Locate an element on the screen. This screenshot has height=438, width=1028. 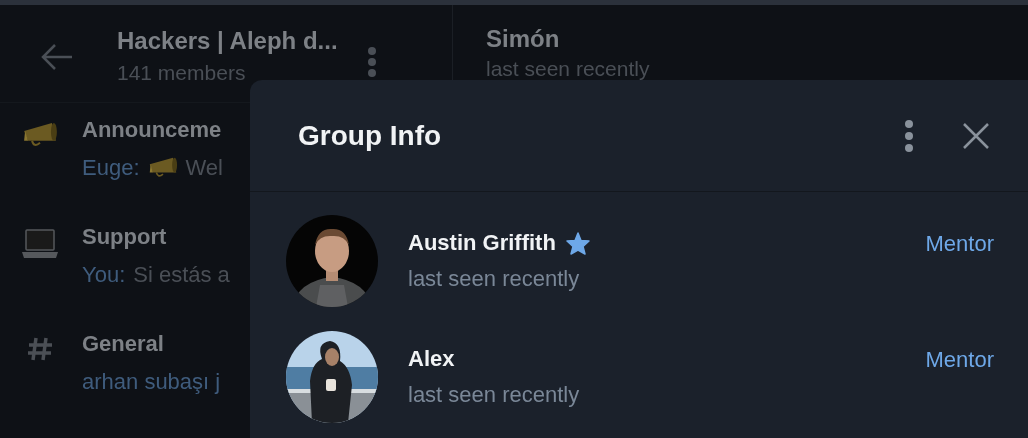
topic-title: Announceme is located at coordinates (152, 130).